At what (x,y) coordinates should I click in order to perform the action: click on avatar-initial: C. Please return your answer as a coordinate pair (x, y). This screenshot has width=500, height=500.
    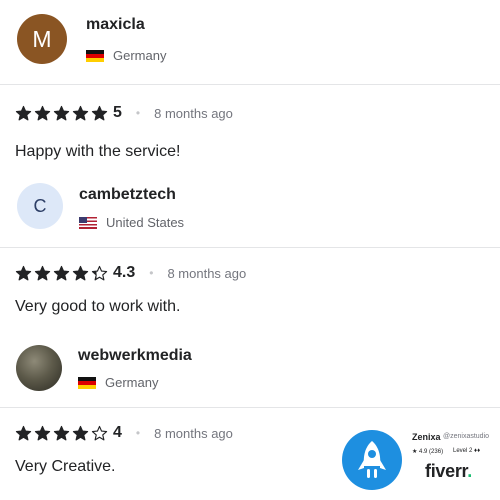
    Looking at the image, I should click on (40, 205).